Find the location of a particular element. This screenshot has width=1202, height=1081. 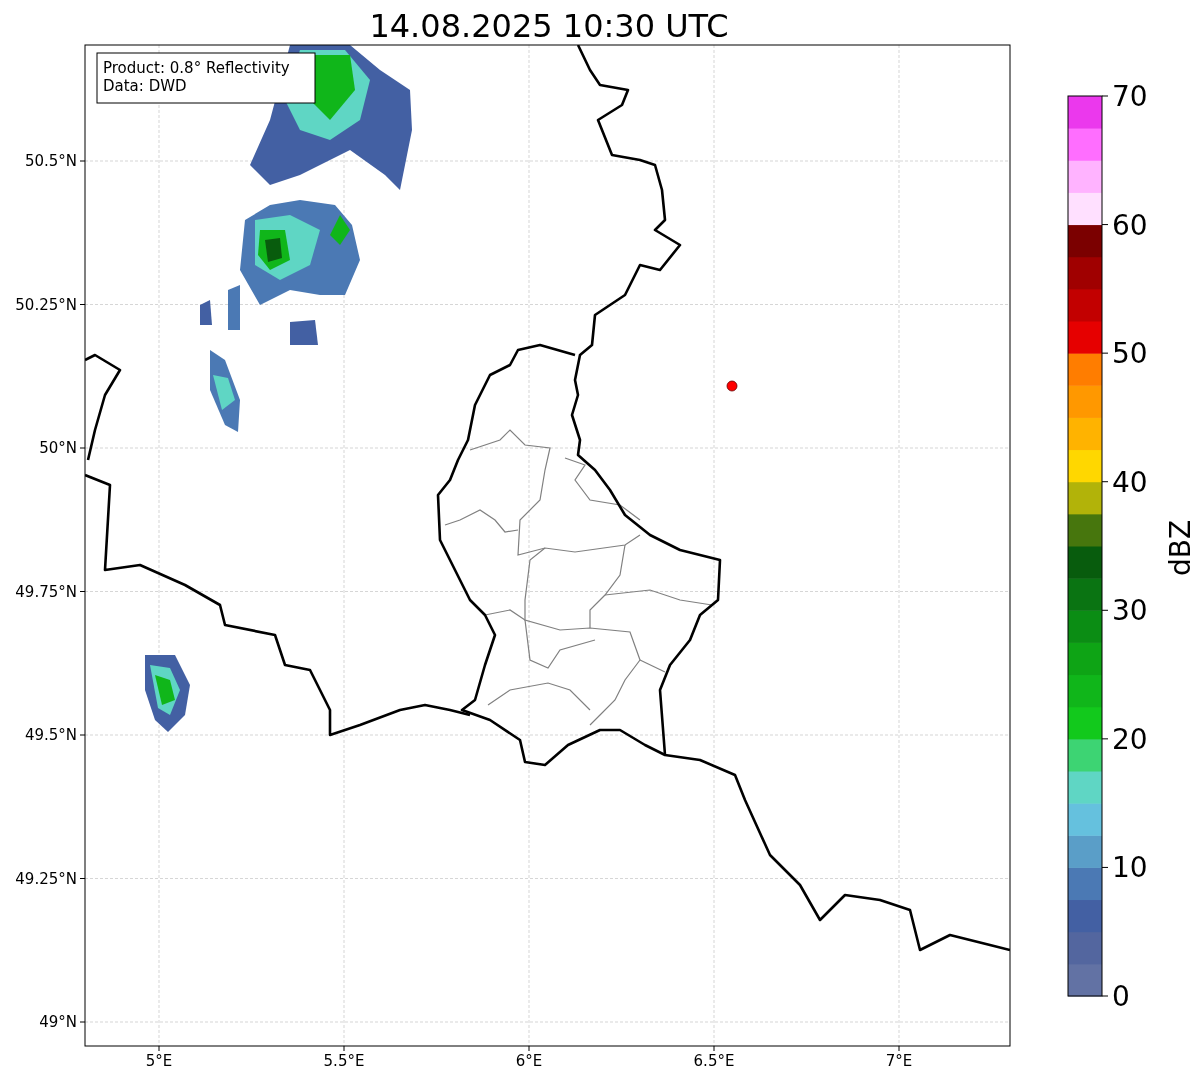

axis-label: 49.75°N is located at coordinates (46, 591).